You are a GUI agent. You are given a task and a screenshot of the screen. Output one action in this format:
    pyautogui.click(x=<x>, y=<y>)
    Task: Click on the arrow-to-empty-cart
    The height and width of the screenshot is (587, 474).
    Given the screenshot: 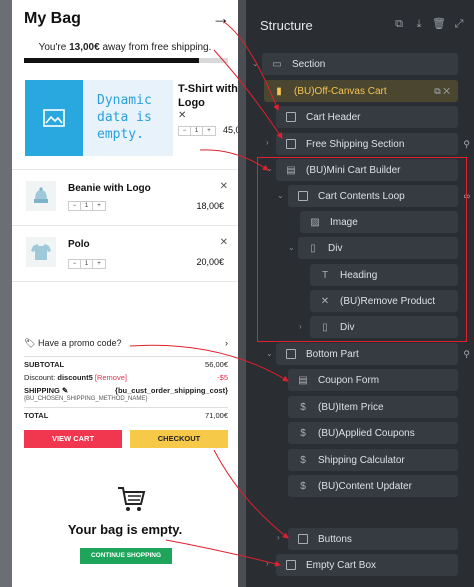 What is the action you would take?
    pyautogui.click(x=223, y=553)
    